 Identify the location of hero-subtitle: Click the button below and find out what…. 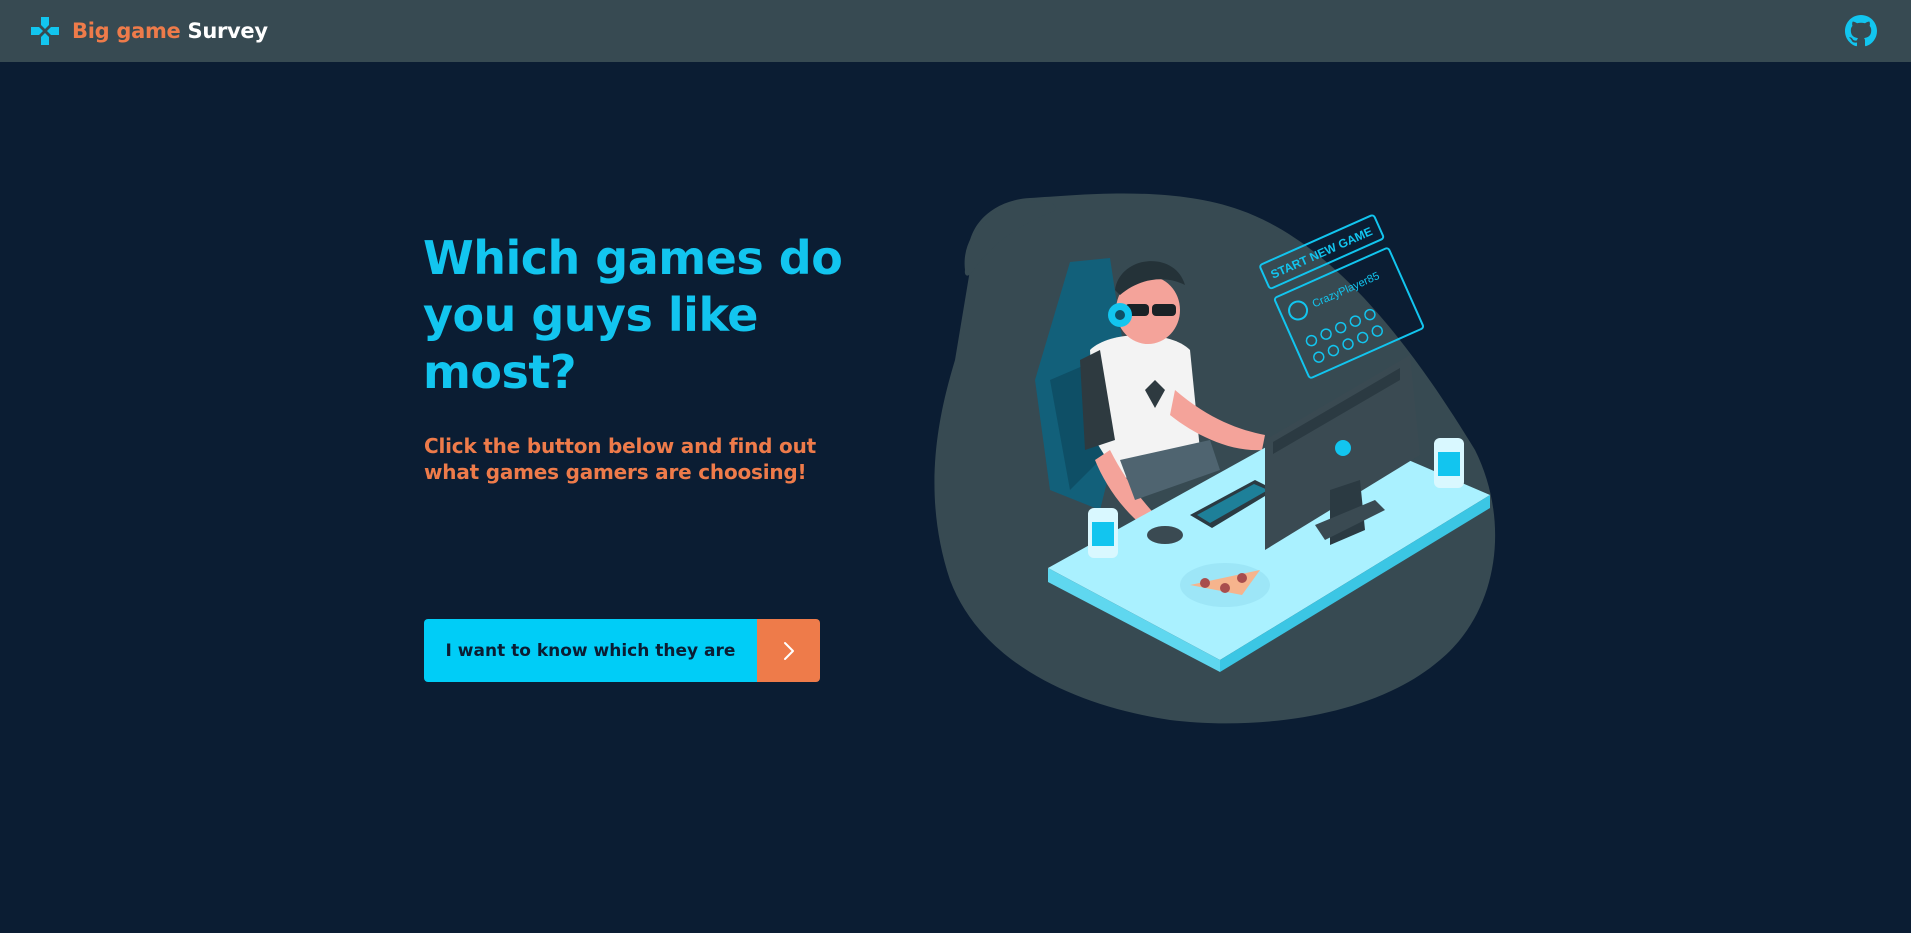
(620, 459).